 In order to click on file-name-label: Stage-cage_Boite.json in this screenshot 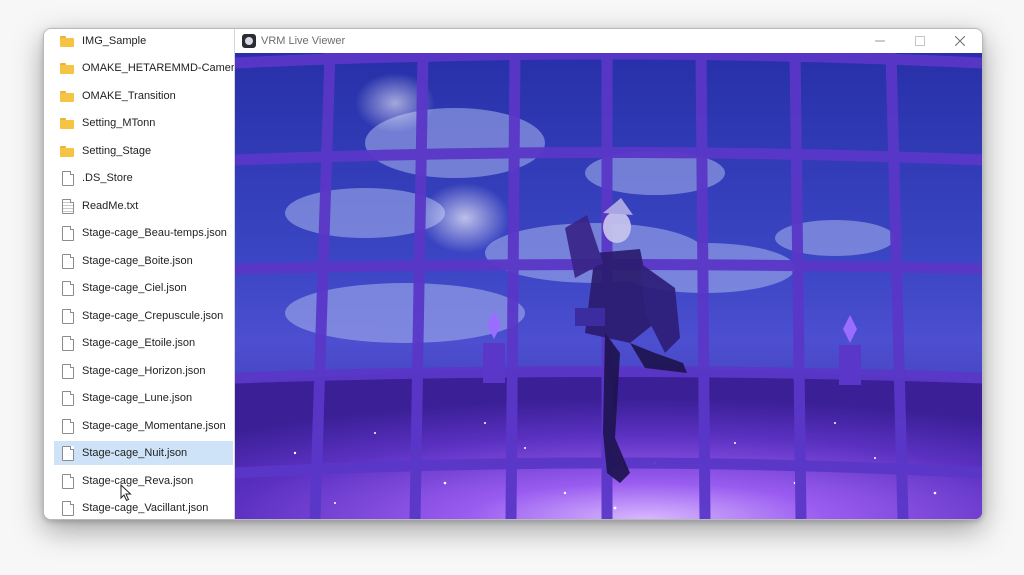, I will do `click(137, 261)`.